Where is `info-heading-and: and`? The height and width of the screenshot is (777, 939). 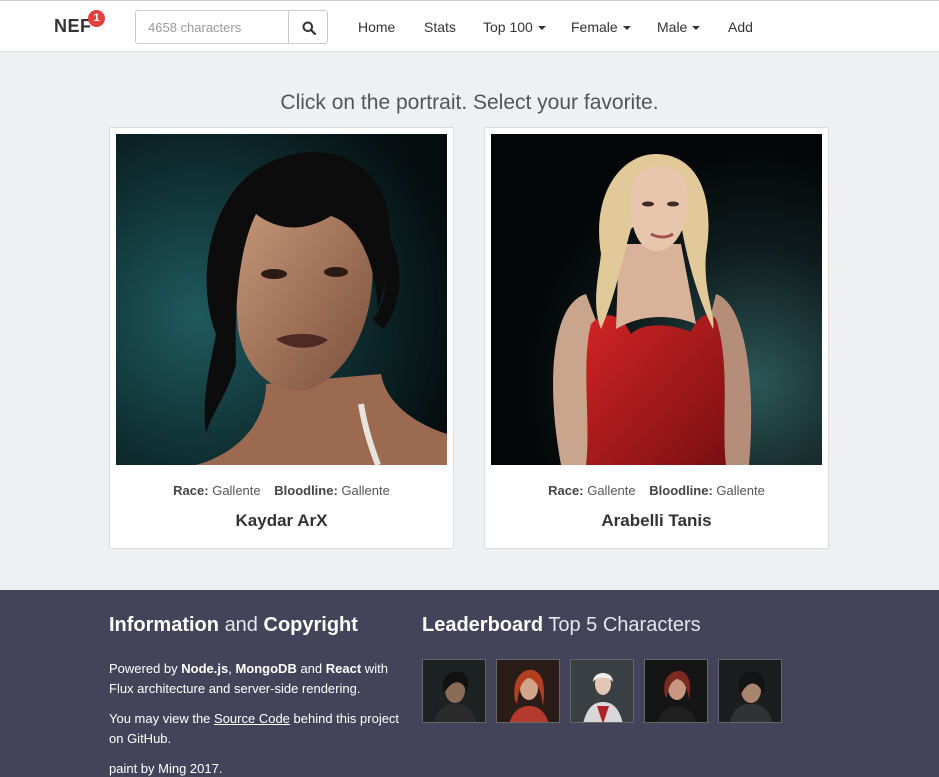
info-heading-and: and is located at coordinates (241, 625).